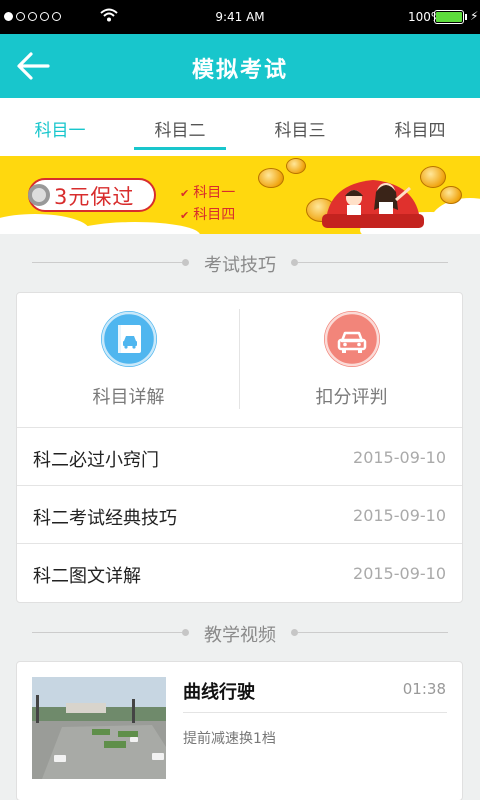 The height and width of the screenshot is (800, 480). What do you see at coordinates (129, 339) in the screenshot?
I see `book-car-icon` at bounding box center [129, 339].